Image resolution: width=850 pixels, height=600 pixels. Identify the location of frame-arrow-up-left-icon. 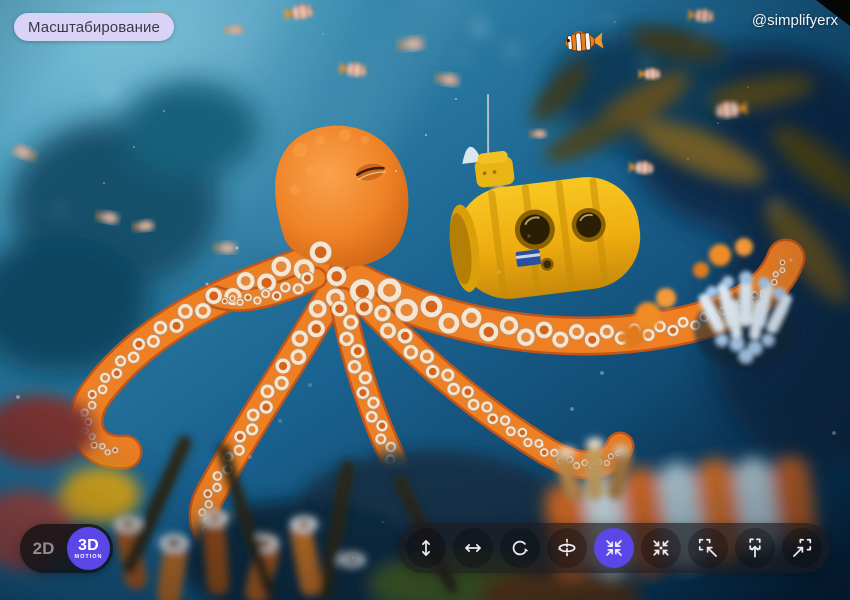
(707, 547).